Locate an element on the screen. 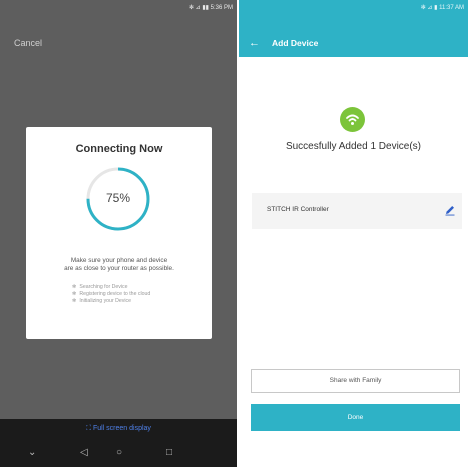  step-item: ✻ Registering device to the cloud is located at coordinates (111, 294).